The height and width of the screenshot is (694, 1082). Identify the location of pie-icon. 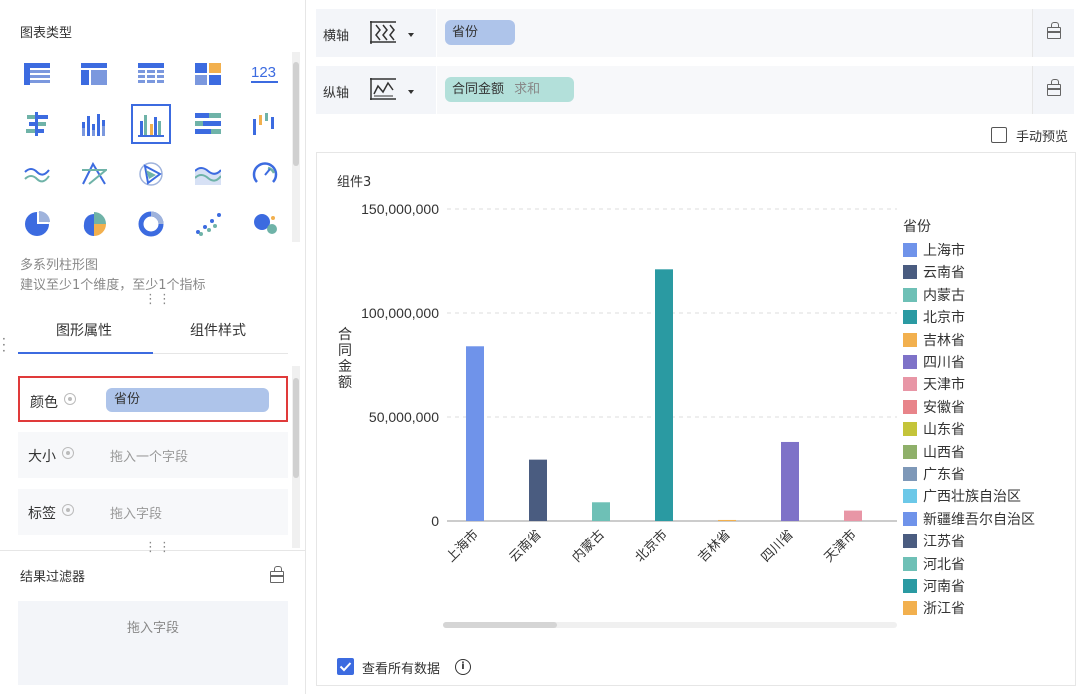
(37, 224).